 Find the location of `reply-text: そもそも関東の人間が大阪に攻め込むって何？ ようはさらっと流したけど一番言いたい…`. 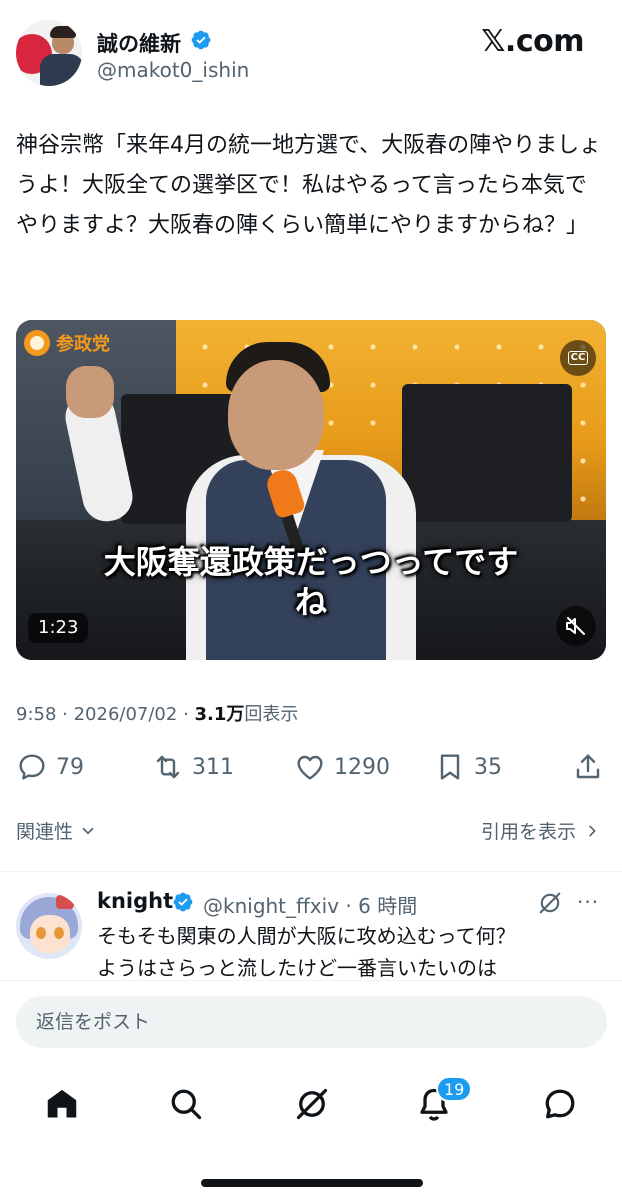

reply-text: そもそも関東の人間が大阪に攻め込むって何？ ようはさらっと流したけど一番言いたい… is located at coordinates (306, 952).